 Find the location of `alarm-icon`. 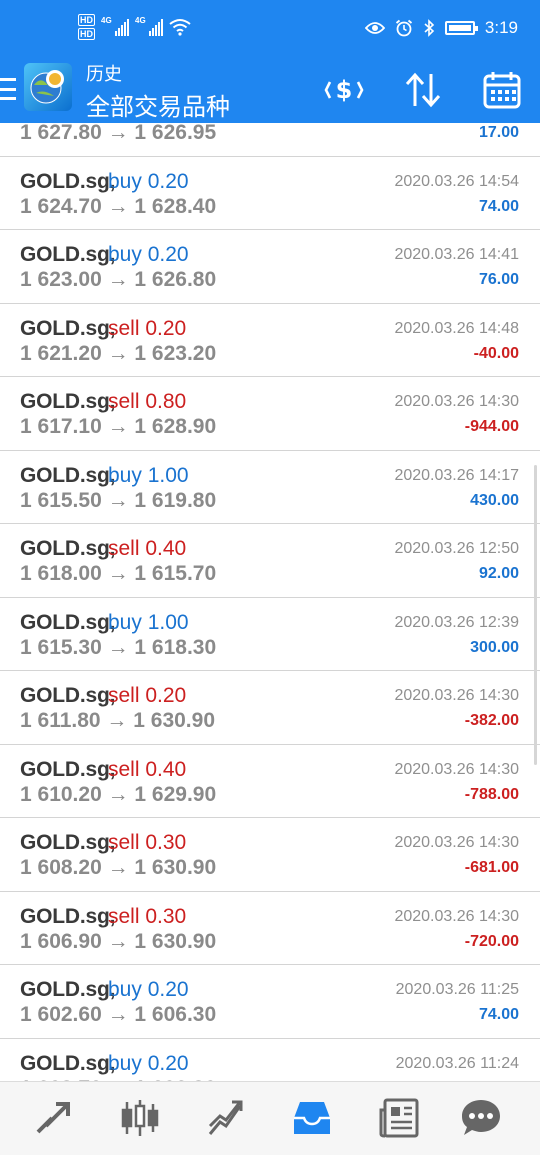

alarm-icon is located at coordinates (403, 28).